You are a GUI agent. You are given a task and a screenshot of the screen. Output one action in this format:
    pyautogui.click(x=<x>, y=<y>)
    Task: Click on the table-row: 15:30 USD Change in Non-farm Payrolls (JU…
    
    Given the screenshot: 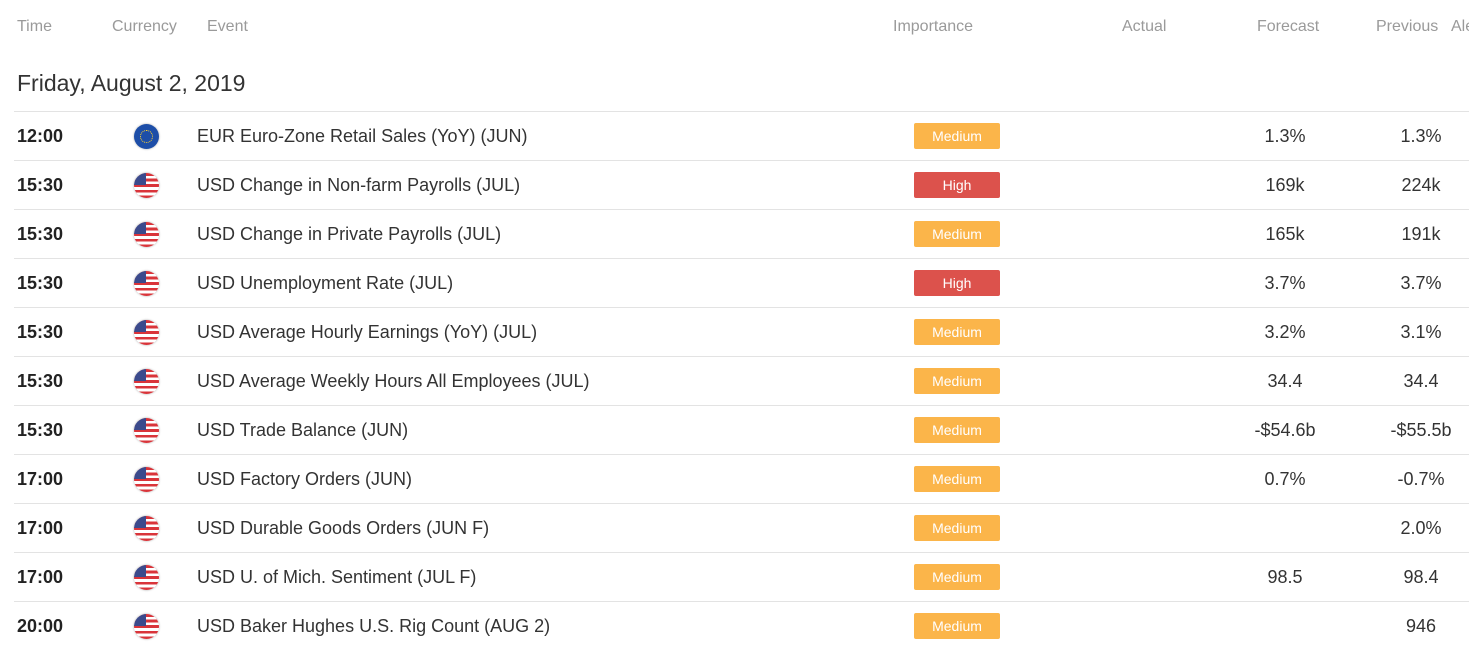 What is the action you would take?
    pyautogui.click(x=741, y=184)
    